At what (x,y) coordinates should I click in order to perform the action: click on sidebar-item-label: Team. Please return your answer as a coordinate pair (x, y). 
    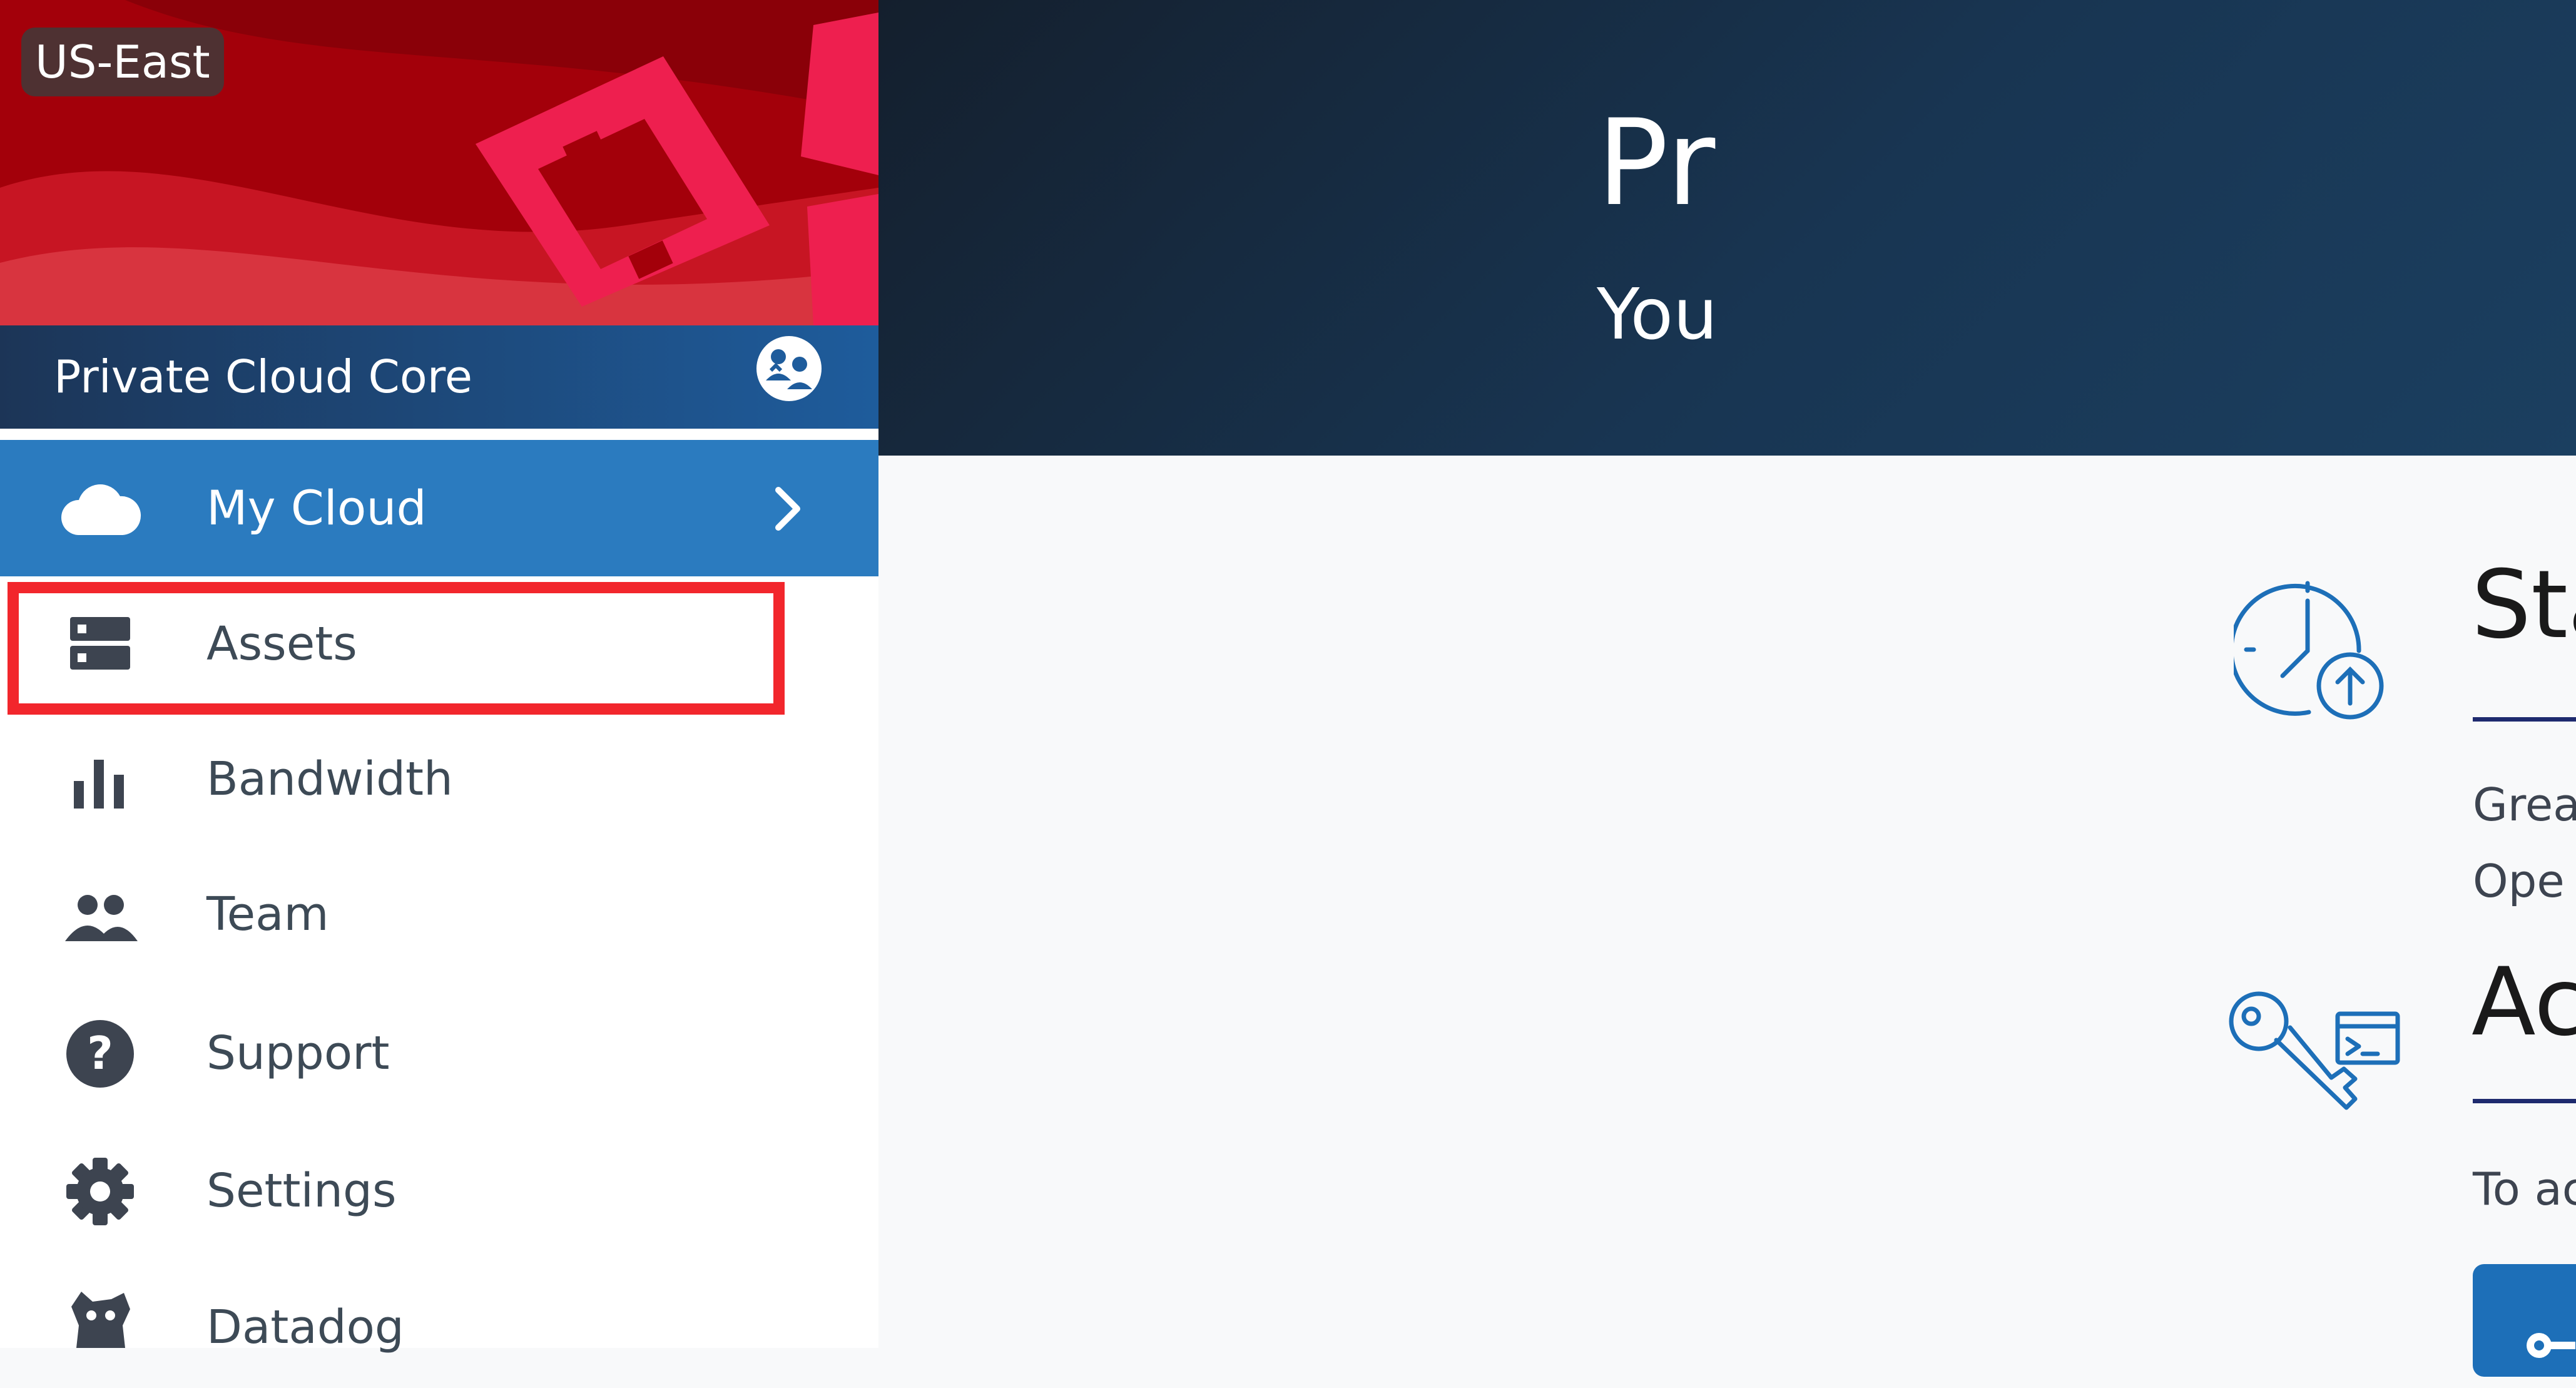
    Looking at the image, I should click on (267, 914).